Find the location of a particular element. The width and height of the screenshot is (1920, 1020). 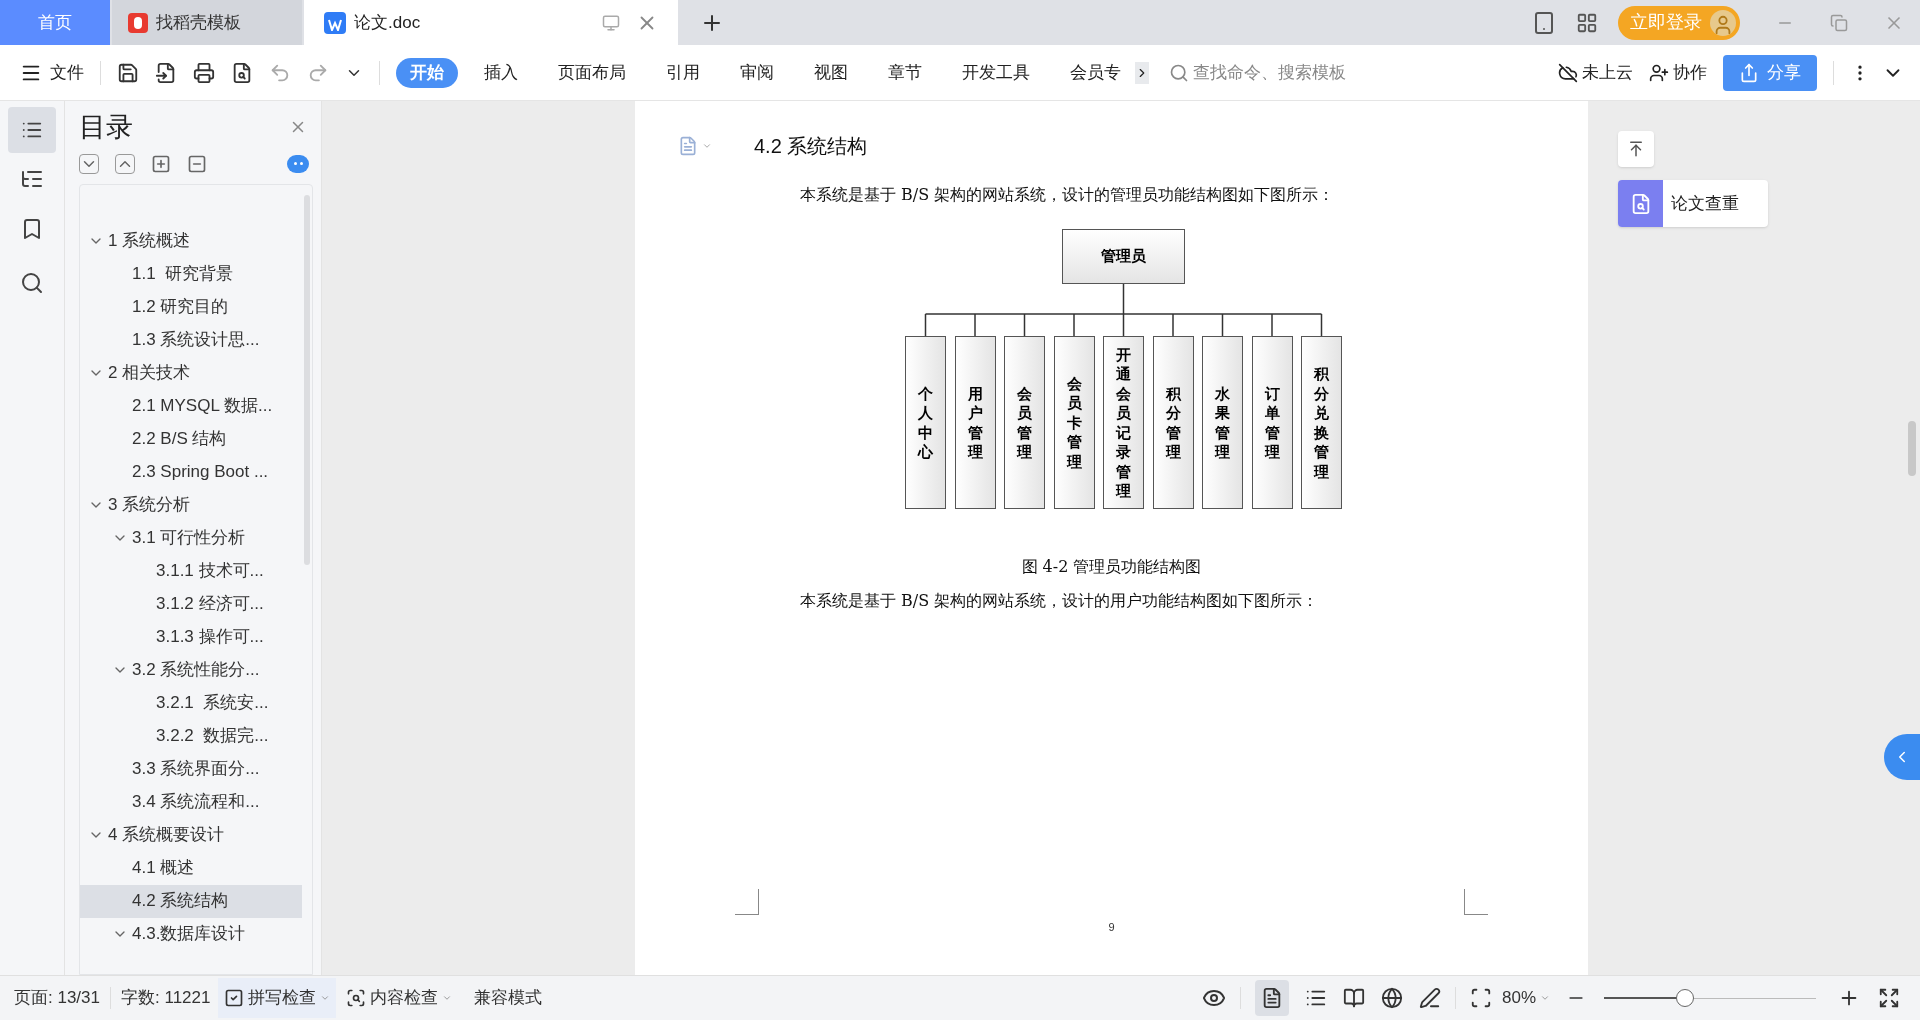

expand-all-icon is located at coordinates (89, 163).